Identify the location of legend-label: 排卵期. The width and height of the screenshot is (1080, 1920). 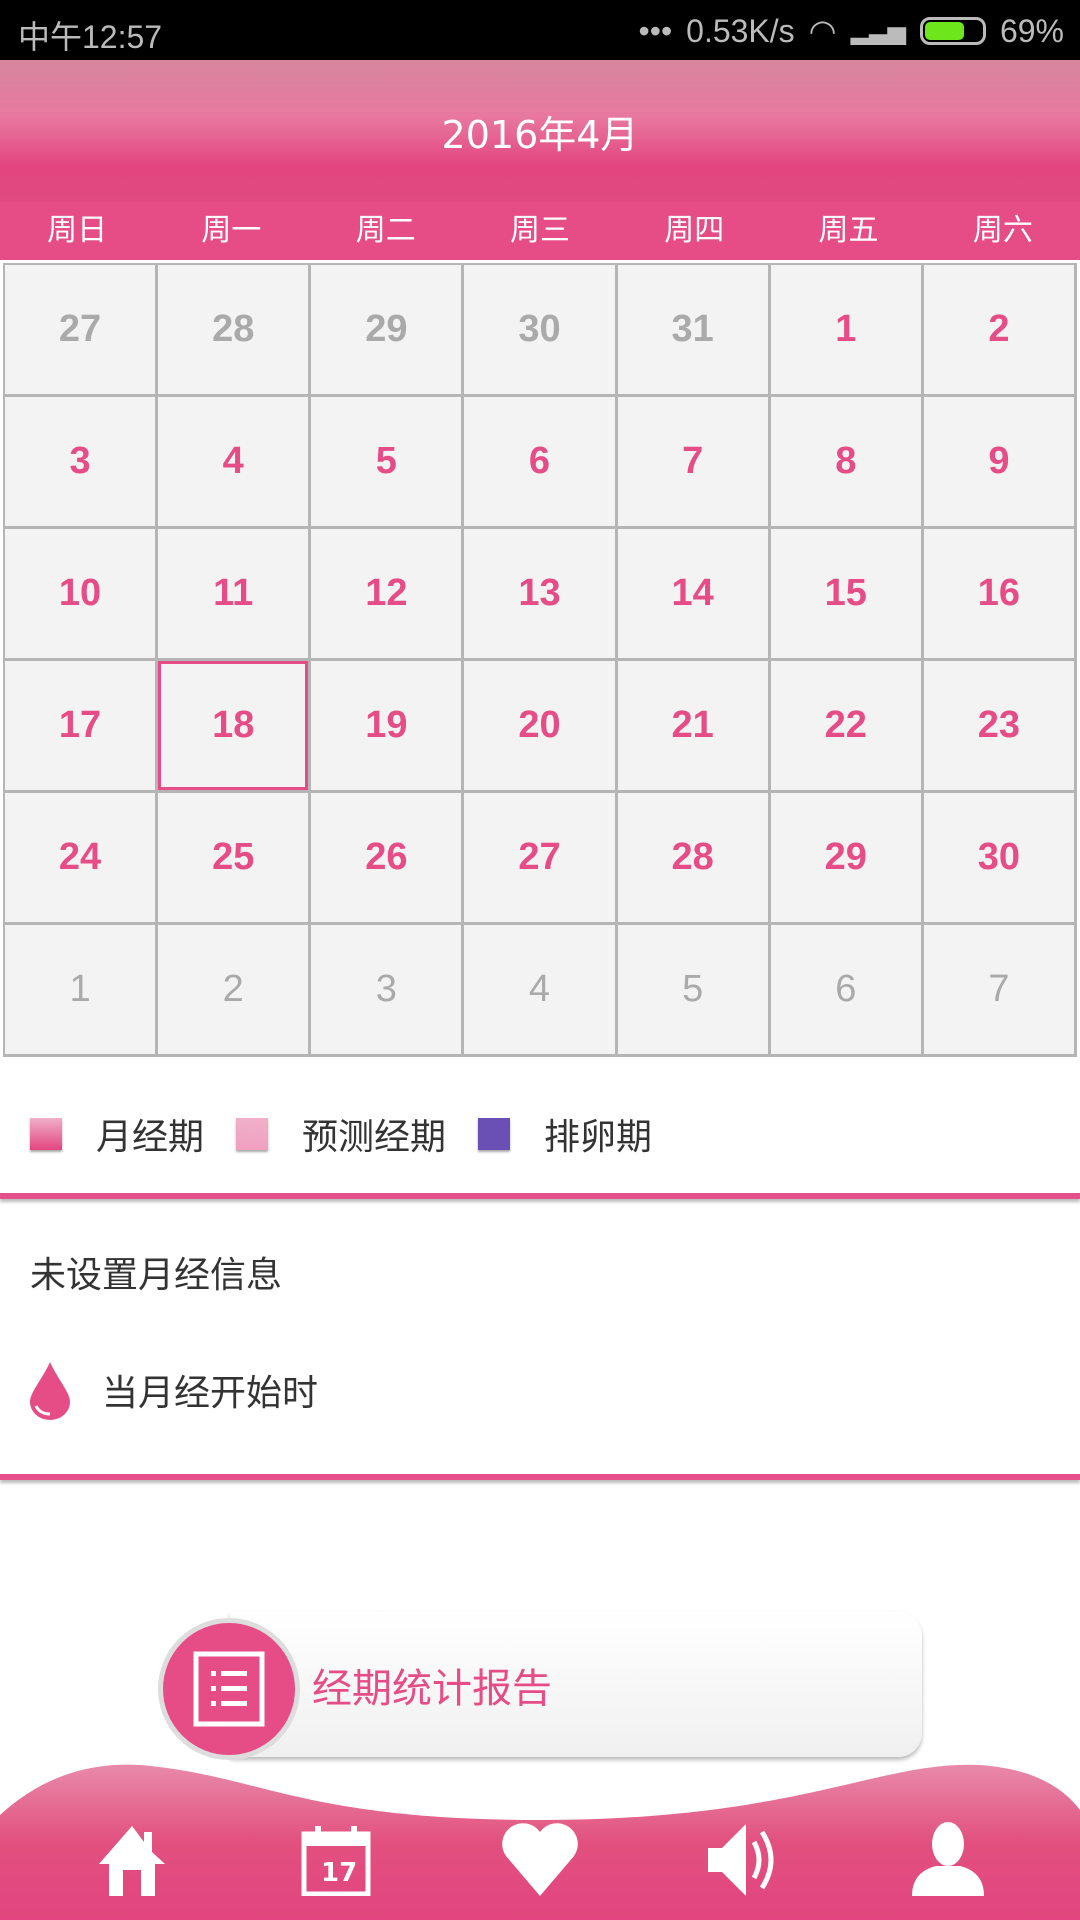
(598, 1137).